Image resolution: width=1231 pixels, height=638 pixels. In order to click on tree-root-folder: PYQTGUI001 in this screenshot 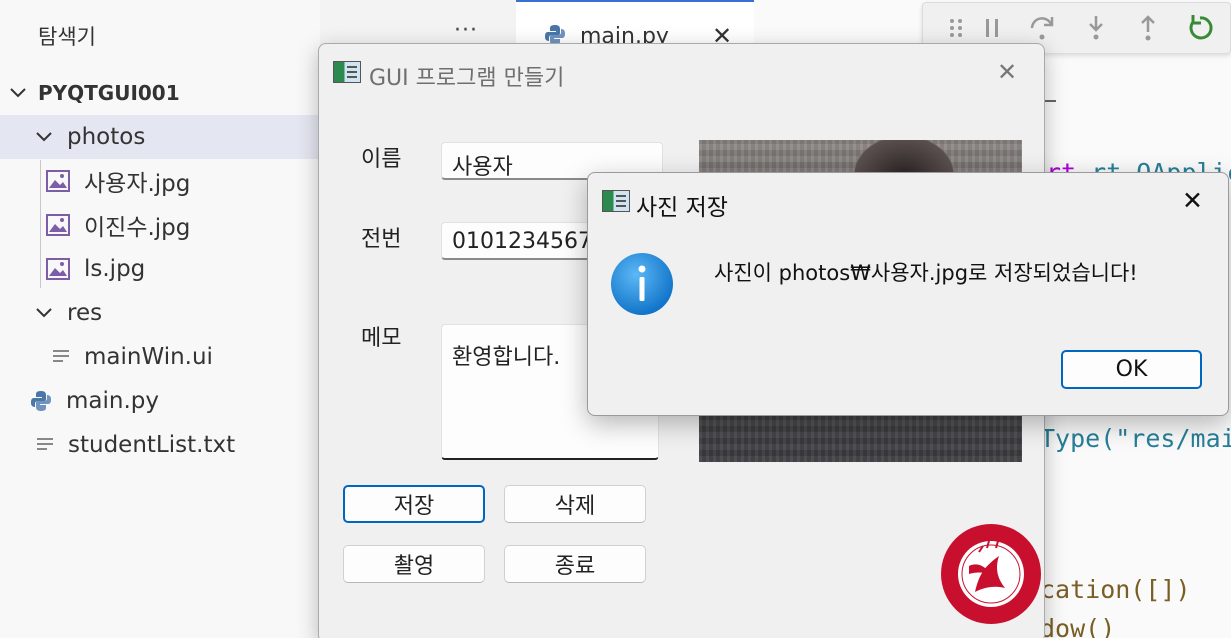, I will do `click(160, 93)`.